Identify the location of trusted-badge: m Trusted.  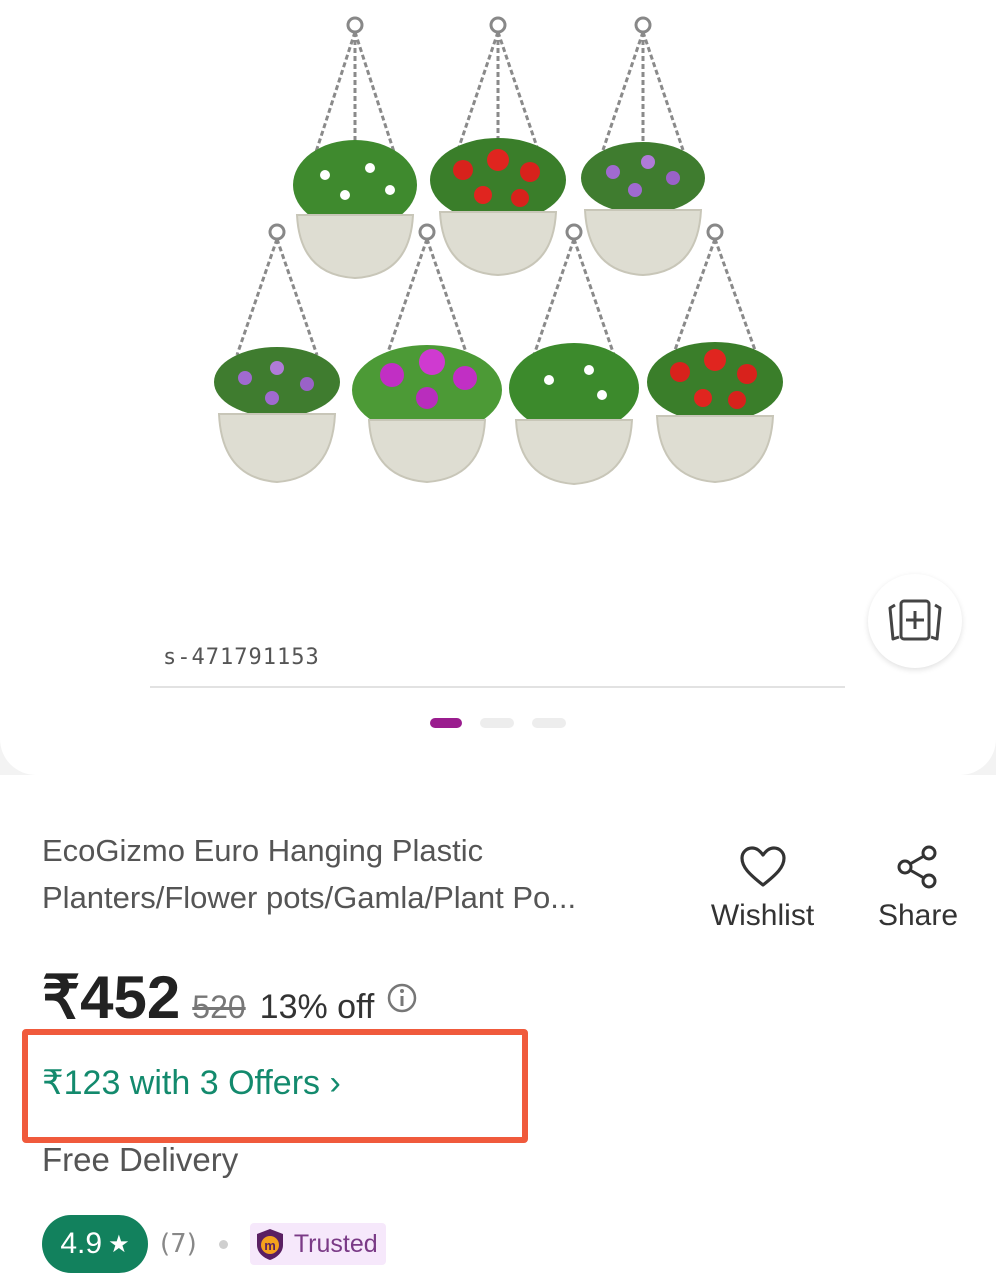
(317, 1244).